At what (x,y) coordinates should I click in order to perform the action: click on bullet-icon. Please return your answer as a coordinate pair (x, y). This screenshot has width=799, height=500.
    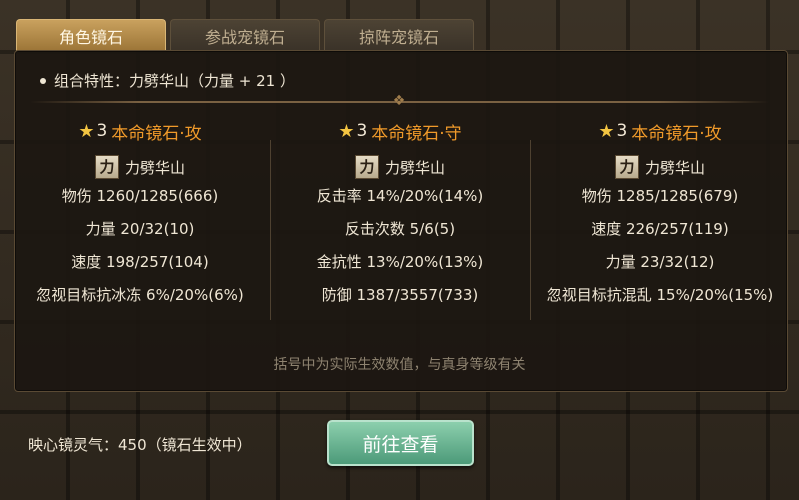
    Looking at the image, I should click on (43, 80).